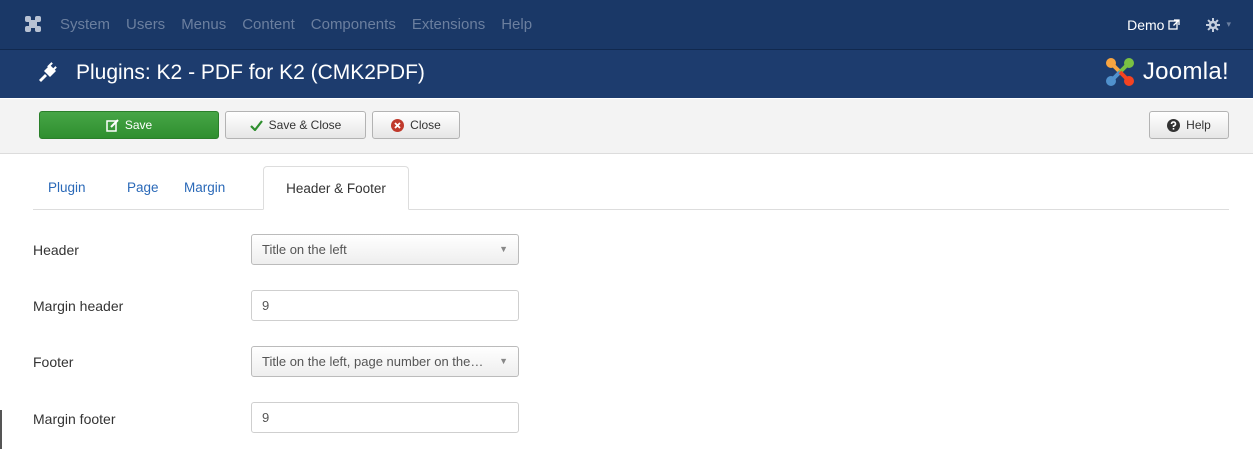 The image size is (1253, 449). I want to click on header-select: Title on the left ▼, so click(385, 249).